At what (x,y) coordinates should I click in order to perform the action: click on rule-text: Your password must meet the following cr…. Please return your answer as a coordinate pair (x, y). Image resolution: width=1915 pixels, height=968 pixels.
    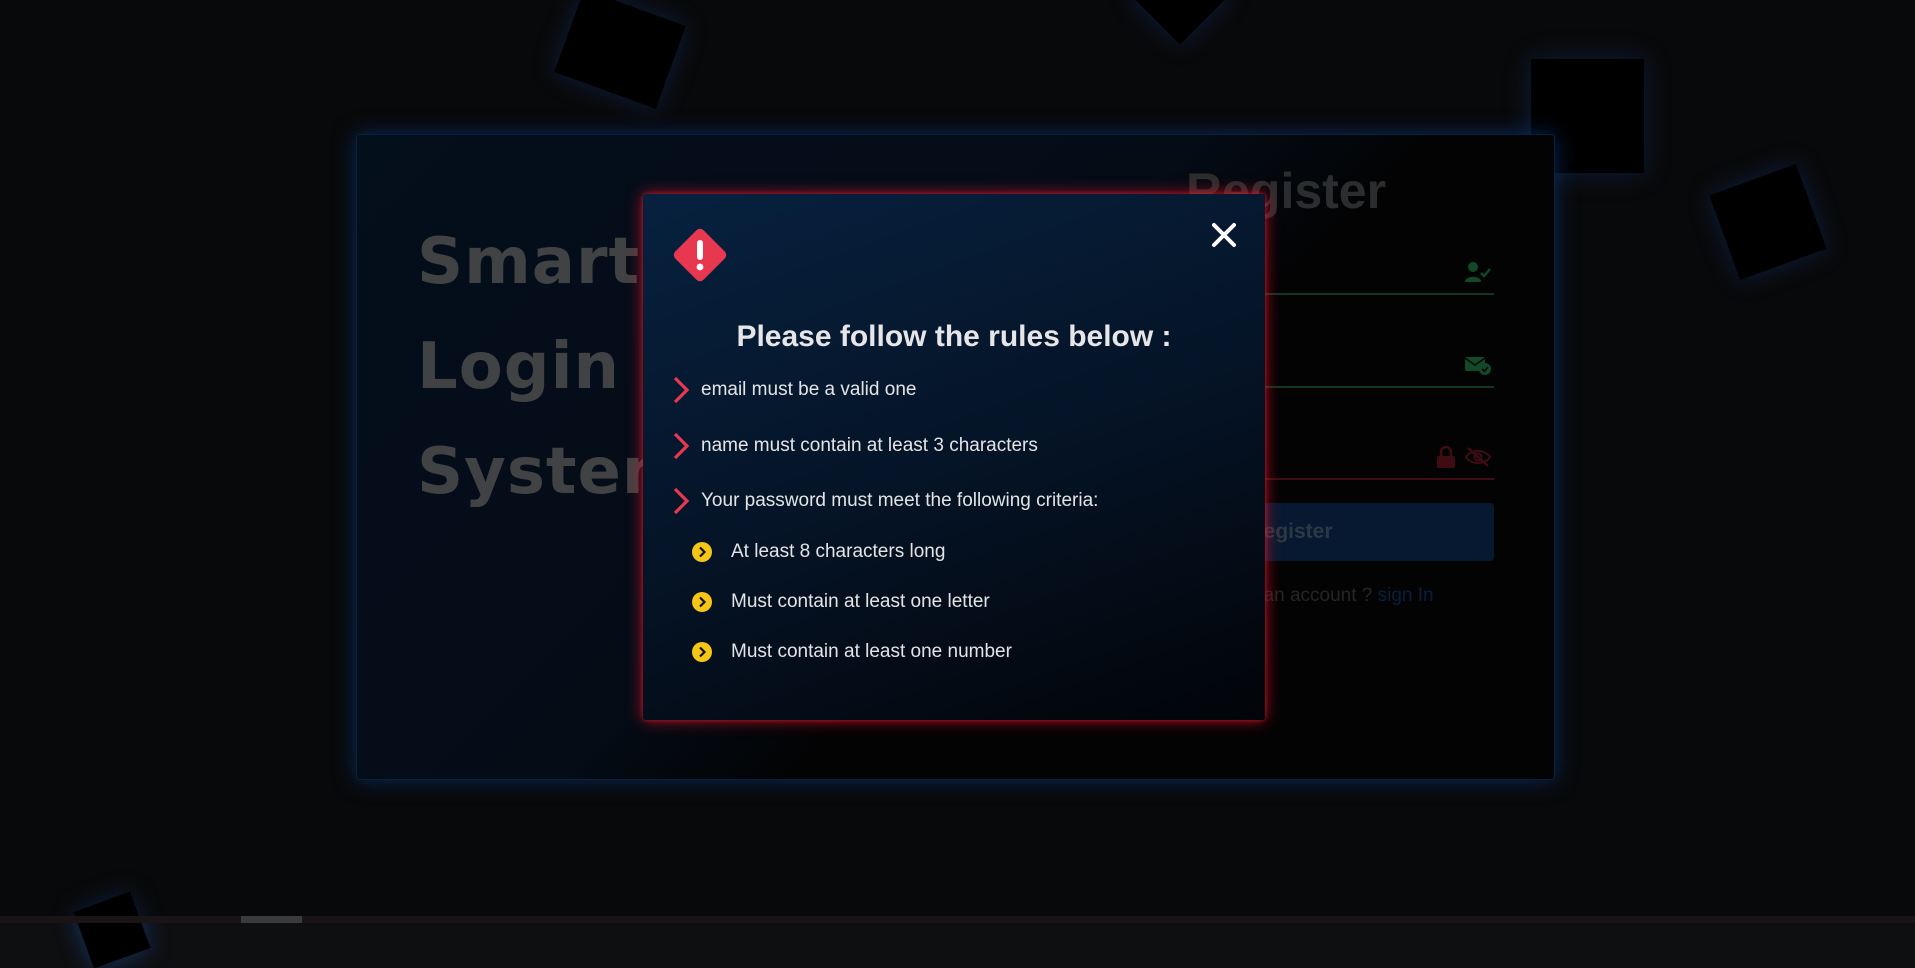
    Looking at the image, I should click on (900, 500).